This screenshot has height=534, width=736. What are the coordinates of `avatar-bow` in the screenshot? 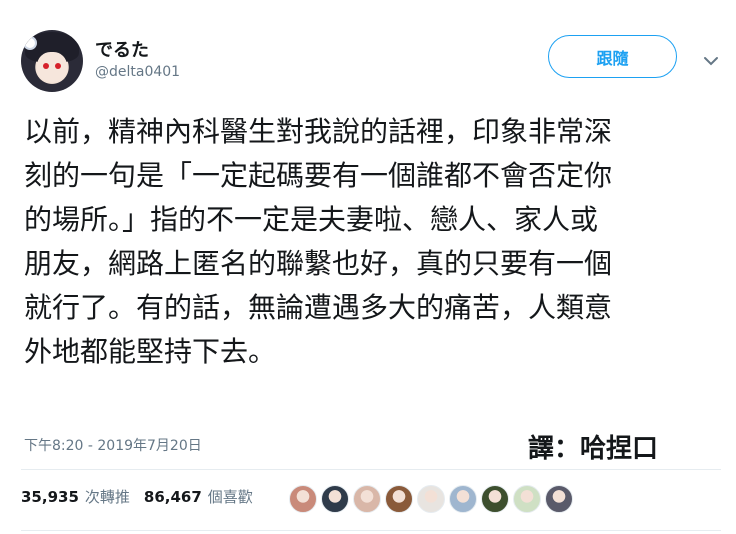 It's located at (30, 43).